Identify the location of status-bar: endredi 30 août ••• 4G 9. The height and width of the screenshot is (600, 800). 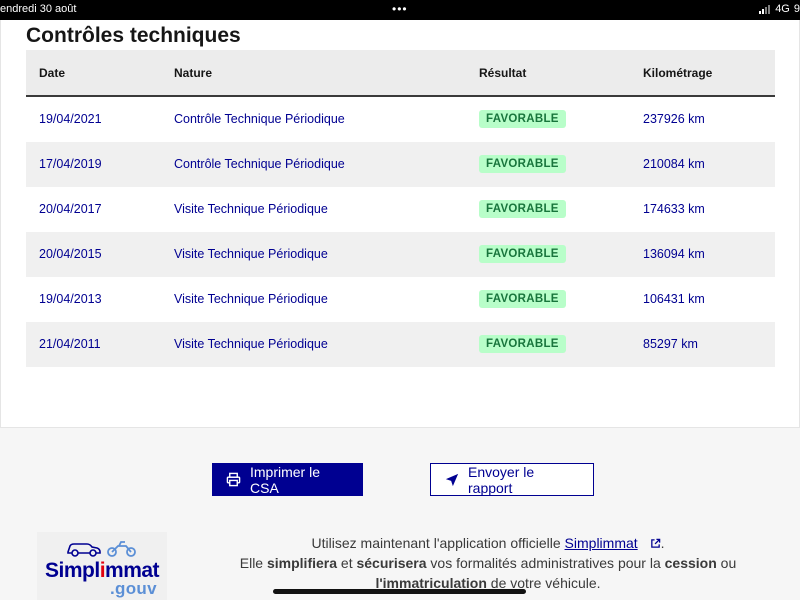
(400, 10).